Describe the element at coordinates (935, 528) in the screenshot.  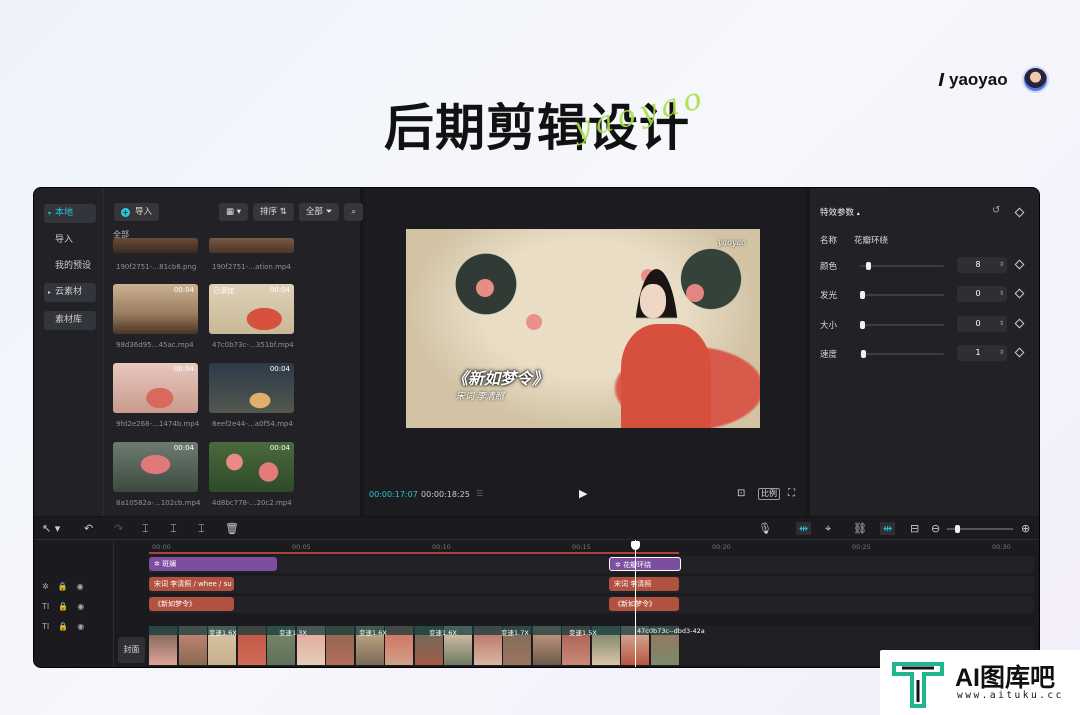
I see `zoom-out-icon: ⊖` at that location.